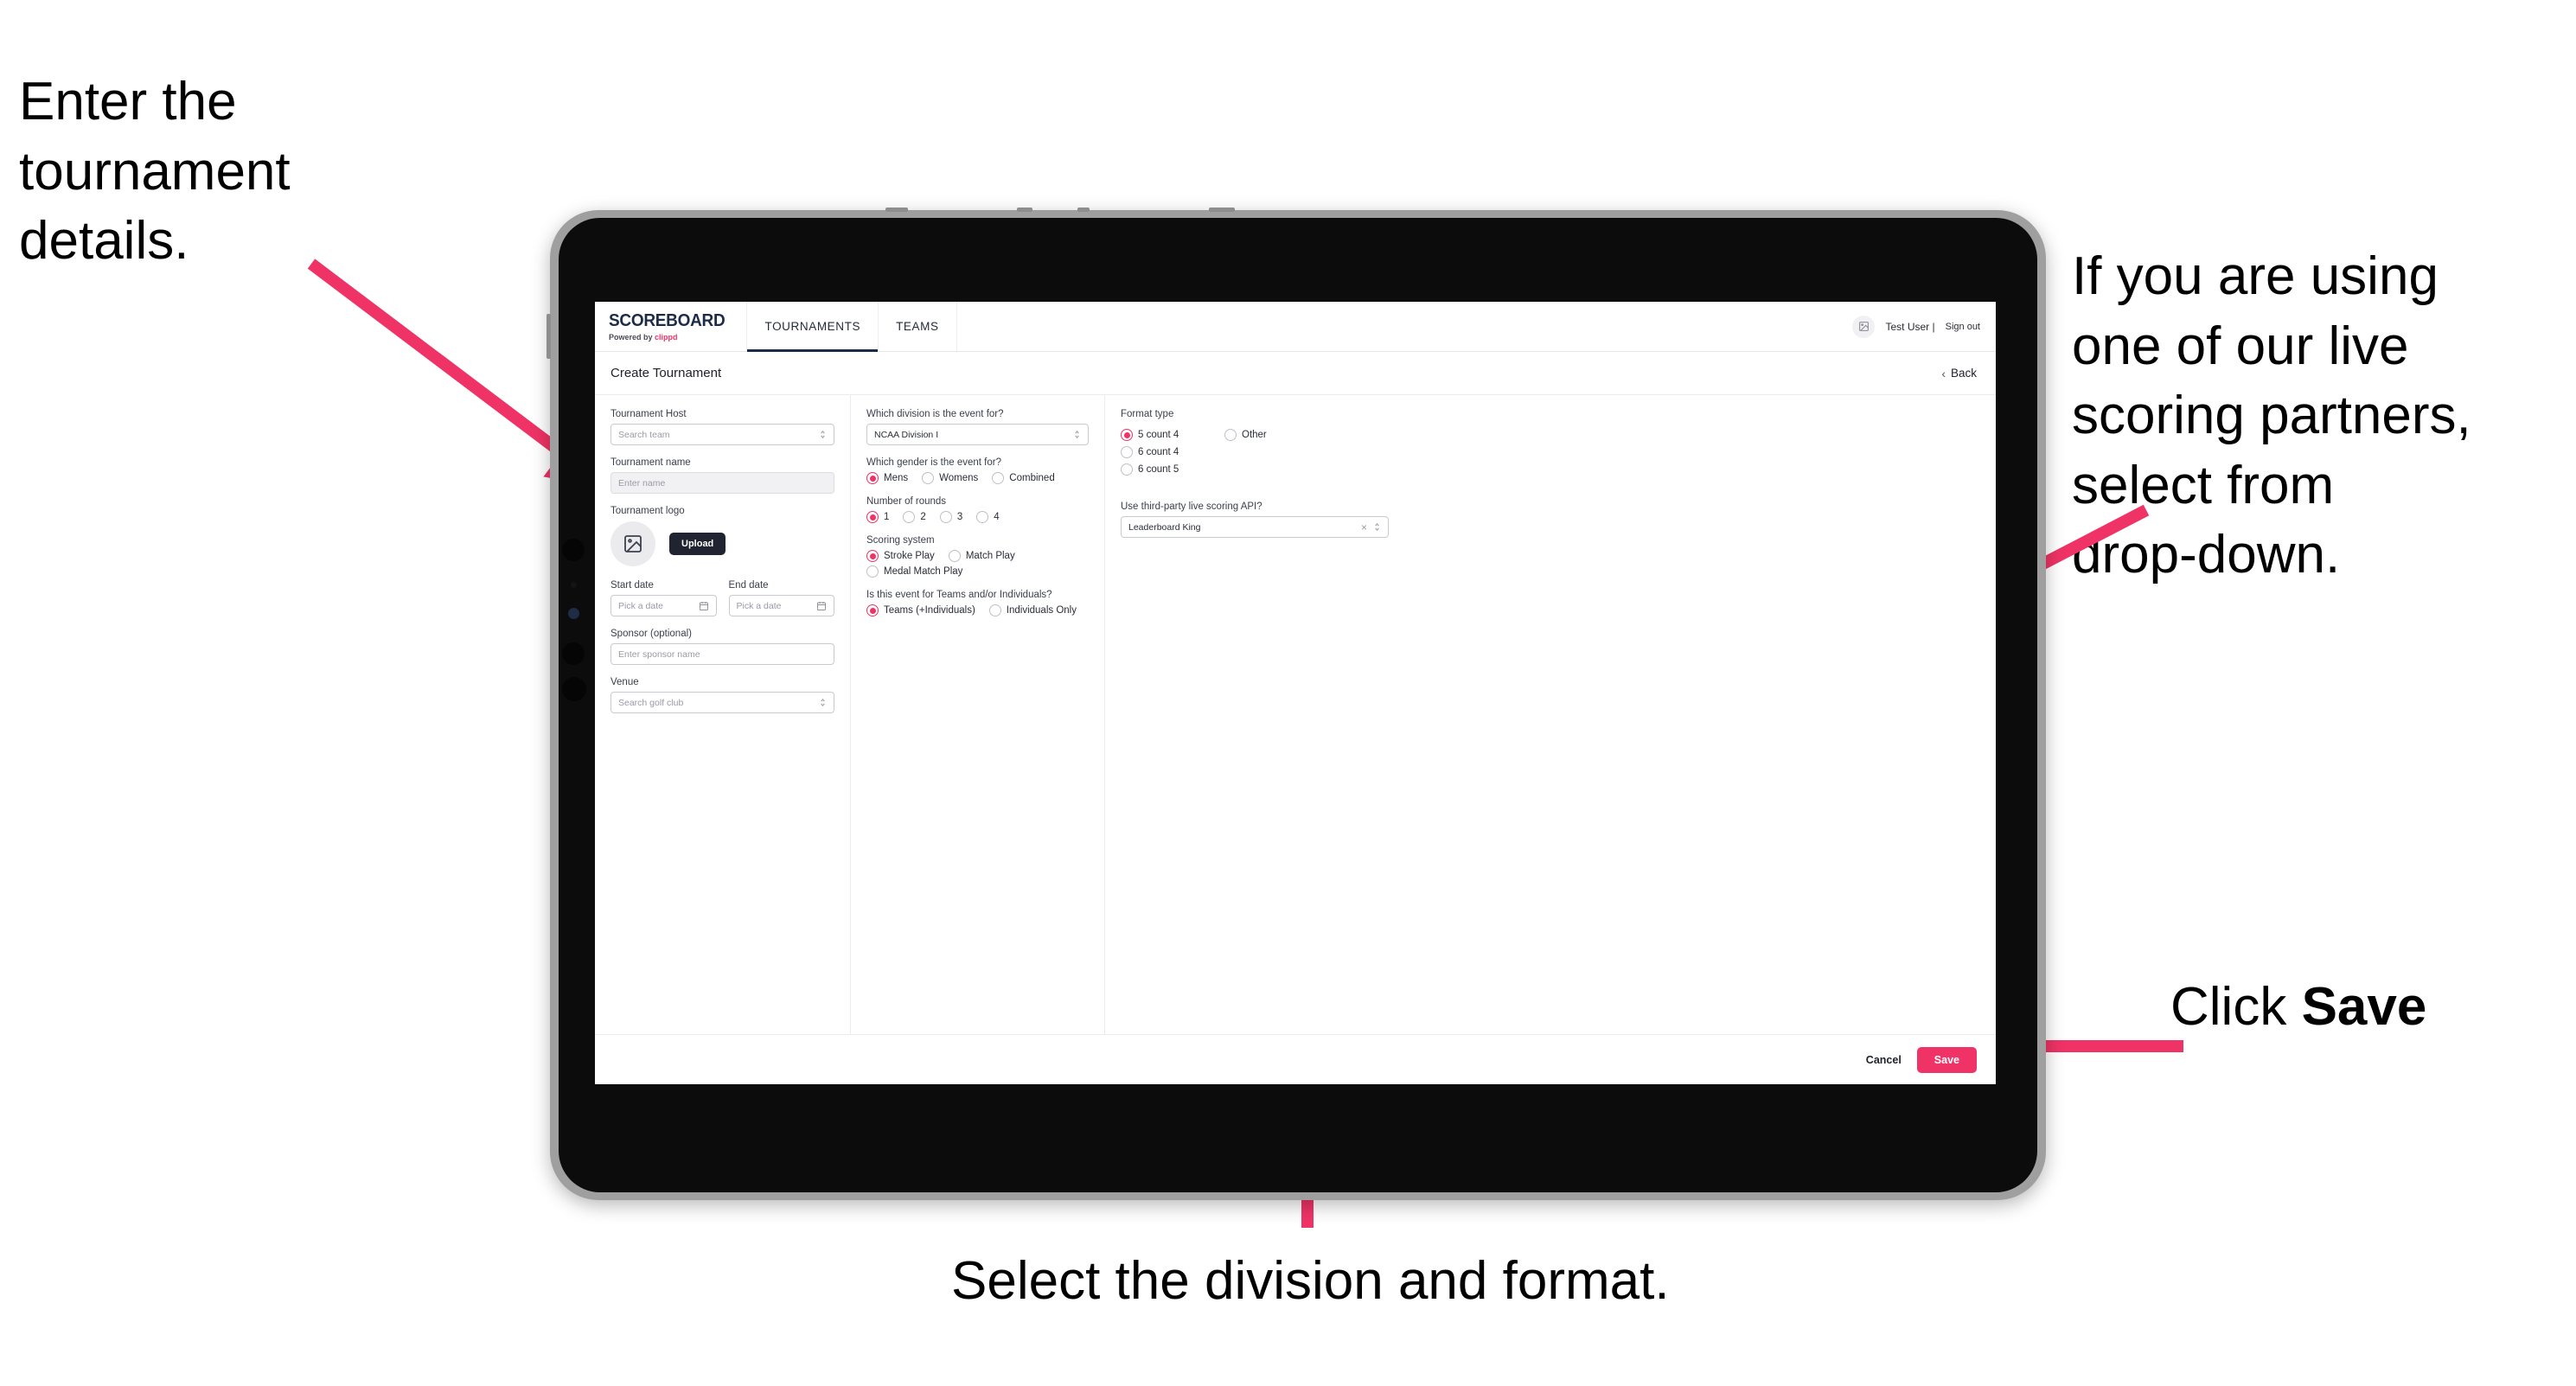 This screenshot has height=1386, width=2576. Describe the element at coordinates (574, 585) in the screenshot. I see `tablet-camera-dot` at that location.